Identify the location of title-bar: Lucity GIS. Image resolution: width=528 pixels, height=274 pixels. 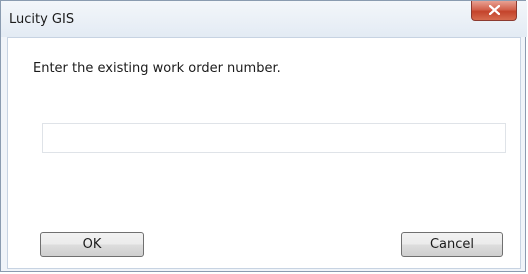
(264, 19).